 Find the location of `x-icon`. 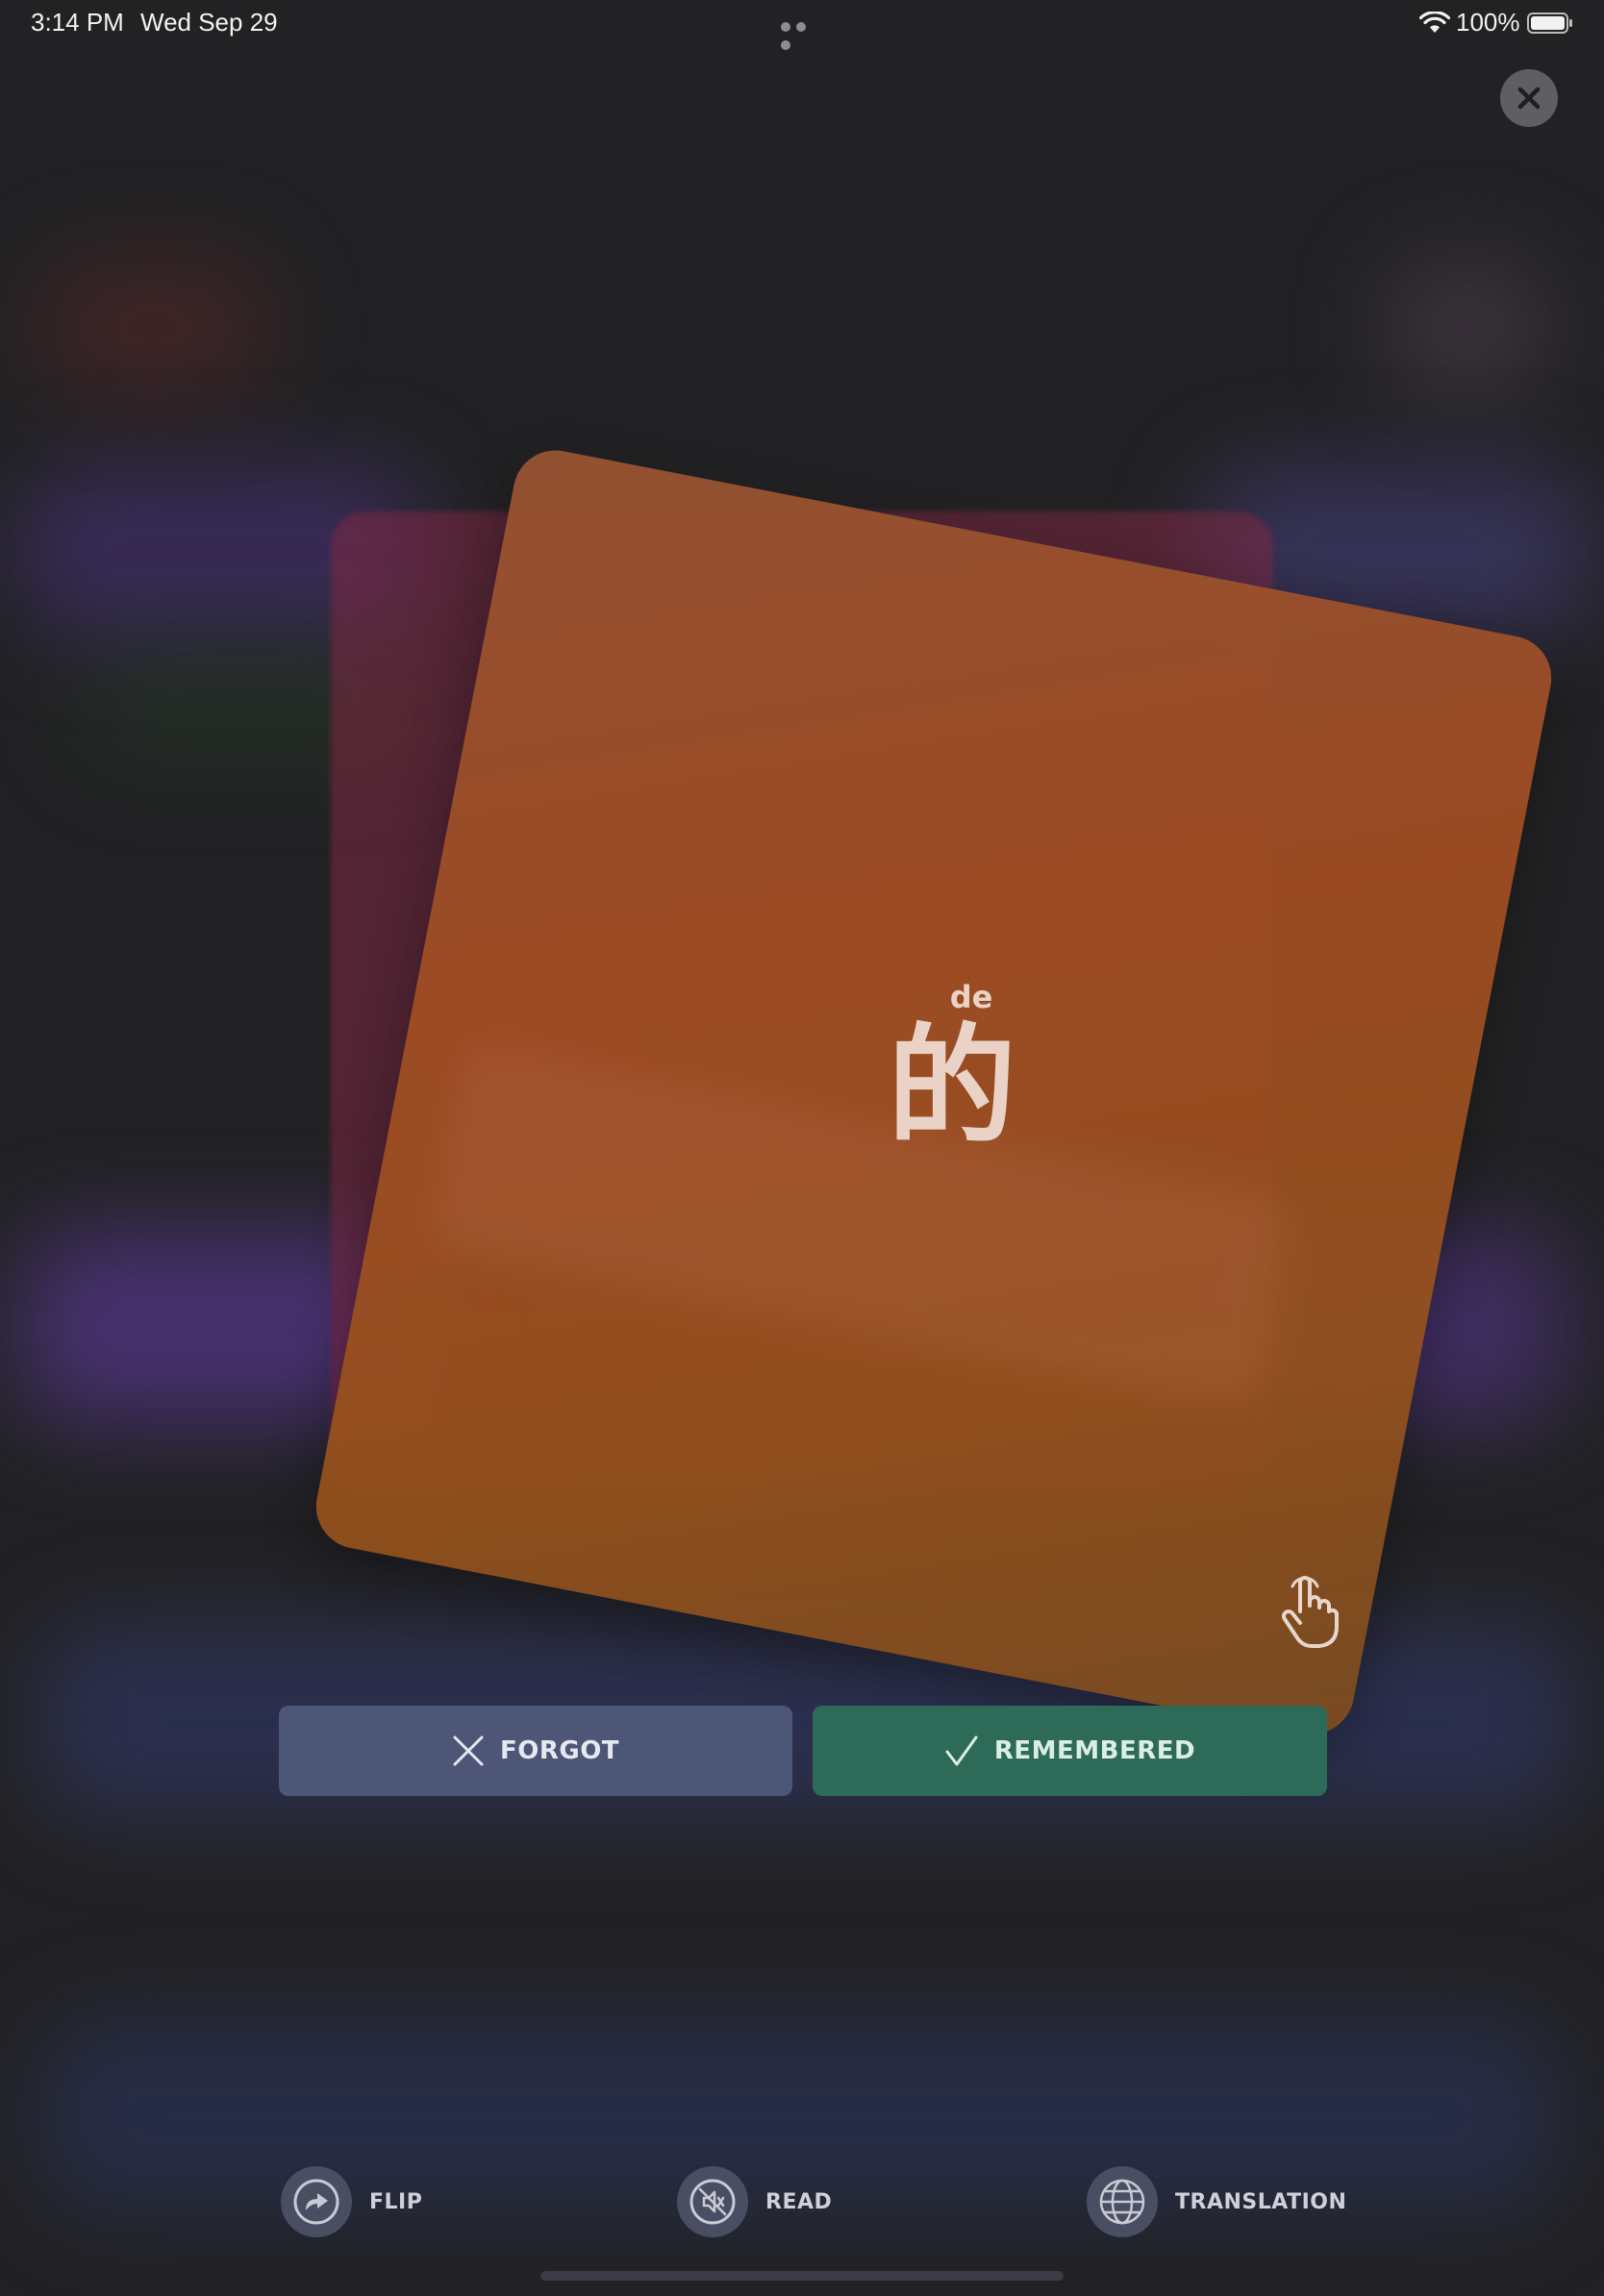

x-icon is located at coordinates (468, 1750).